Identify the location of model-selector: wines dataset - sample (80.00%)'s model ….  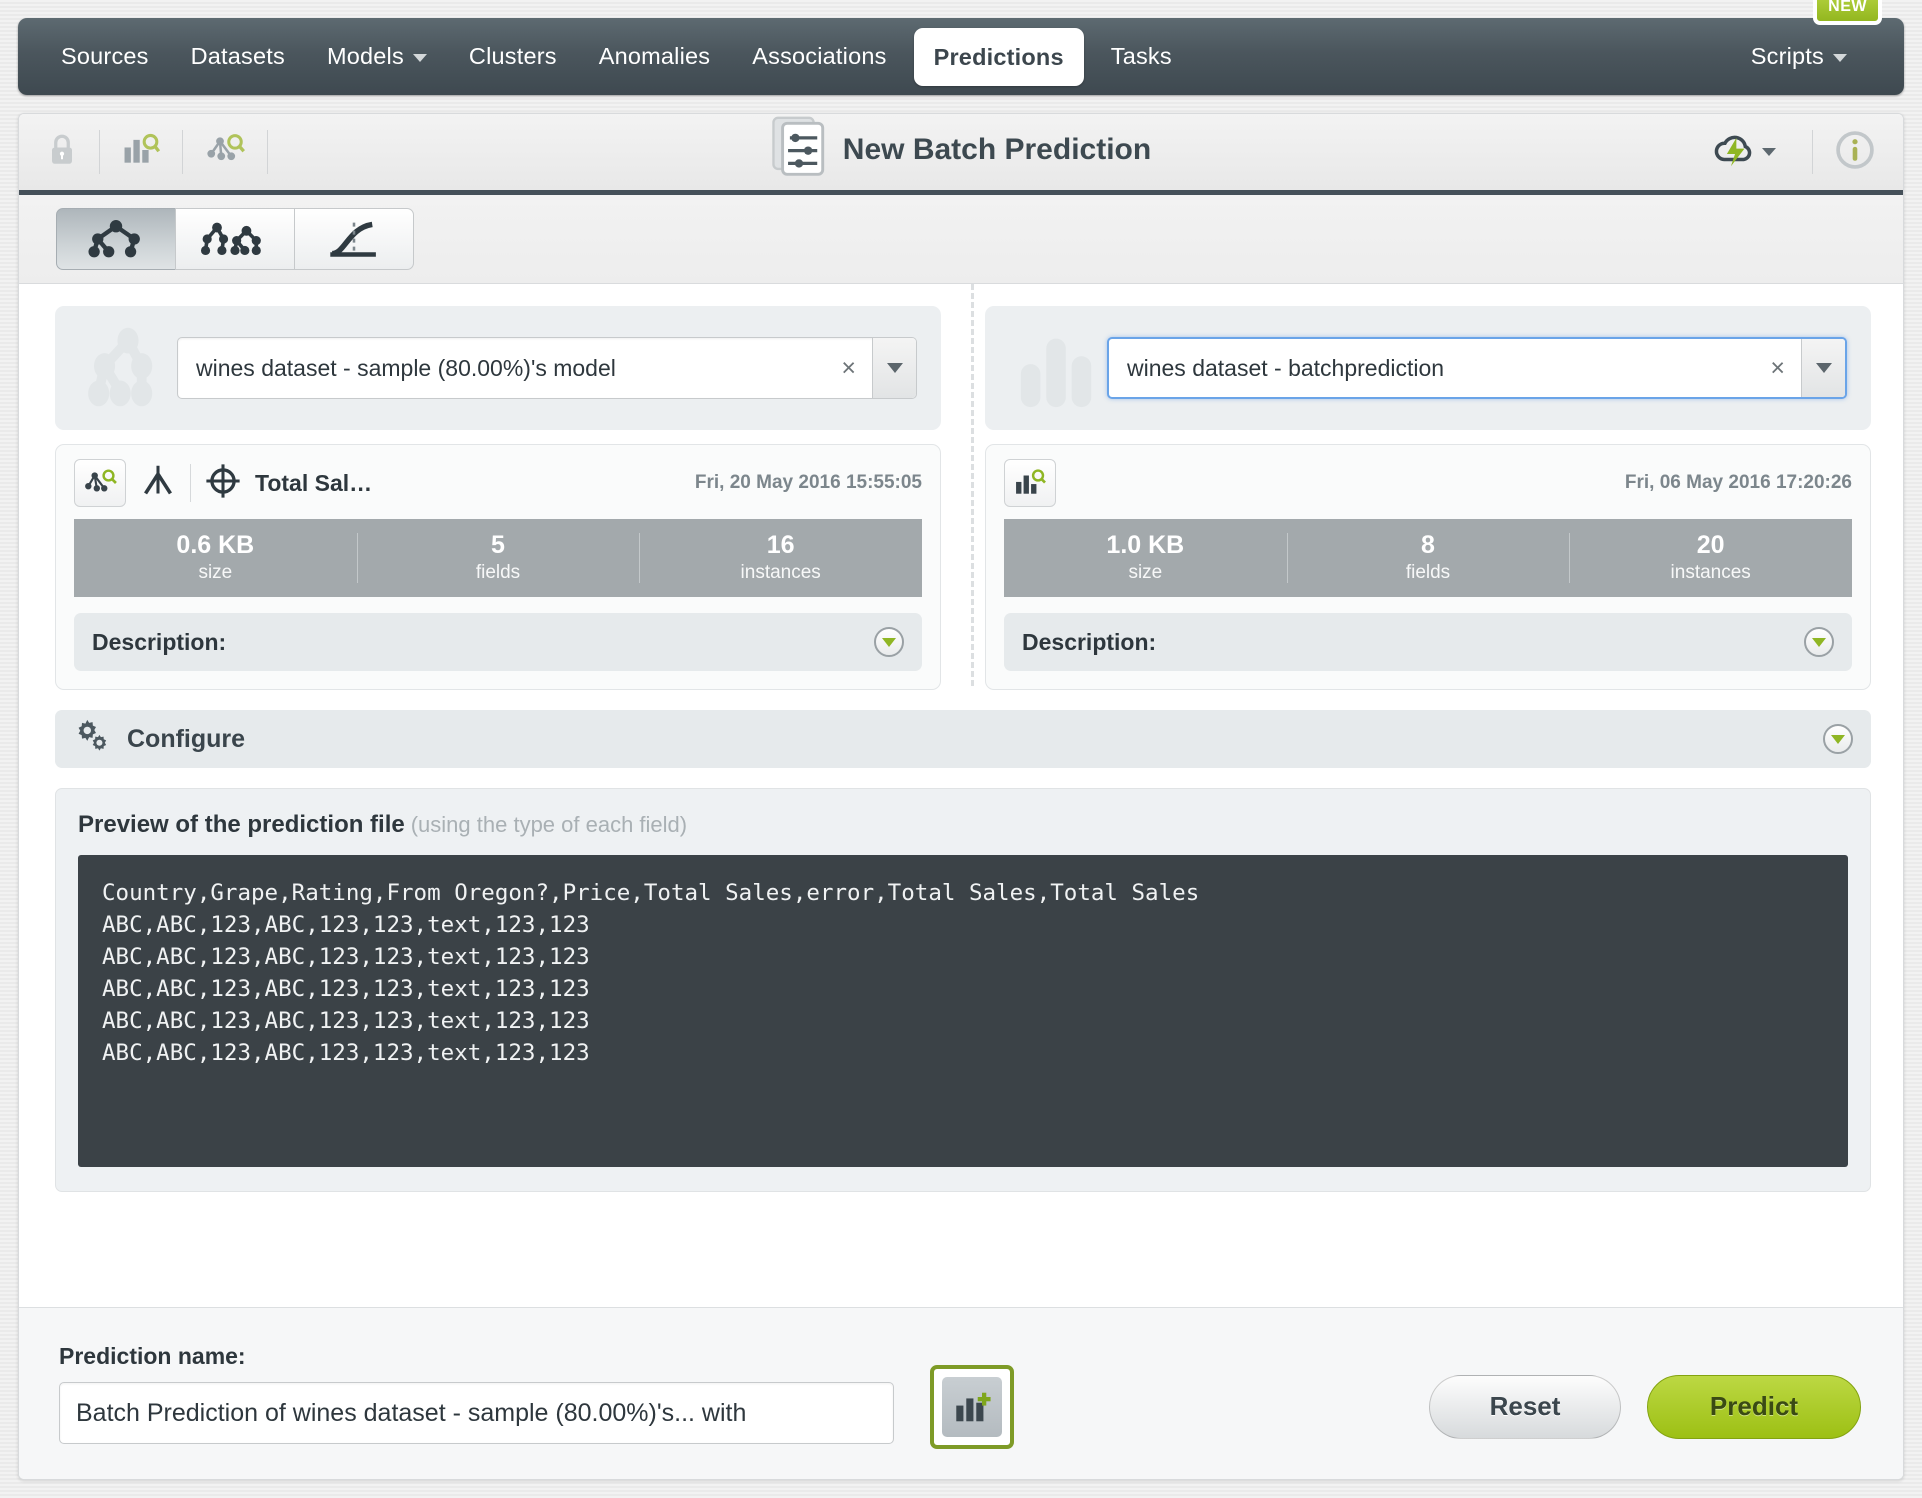
(547, 368).